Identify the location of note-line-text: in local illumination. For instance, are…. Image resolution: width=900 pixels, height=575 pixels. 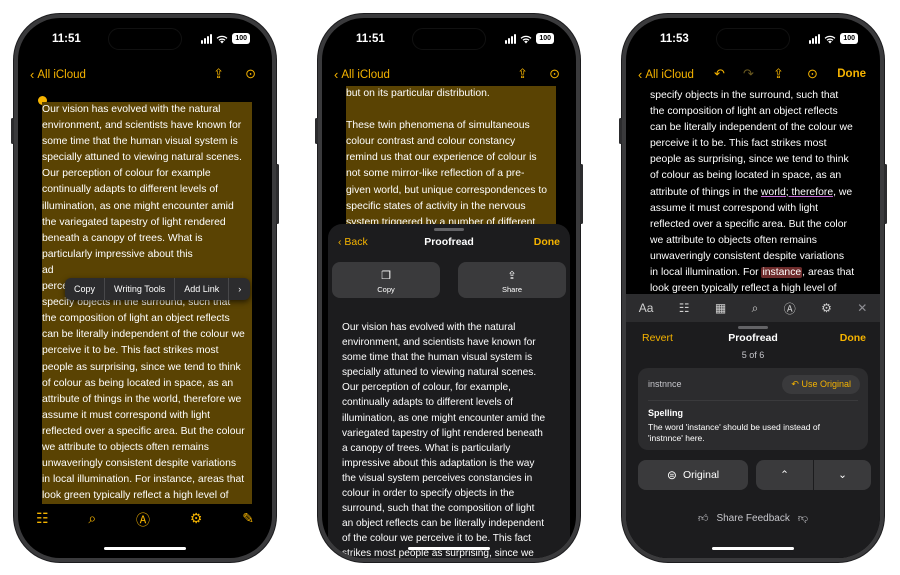
(147, 480).